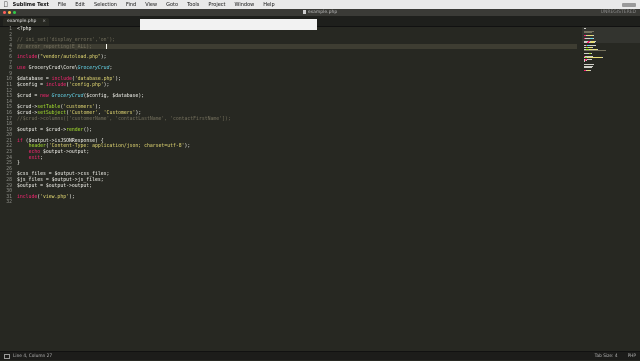 The width and height of the screenshot is (640, 361). I want to click on menu-project: Project, so click(216, 5).